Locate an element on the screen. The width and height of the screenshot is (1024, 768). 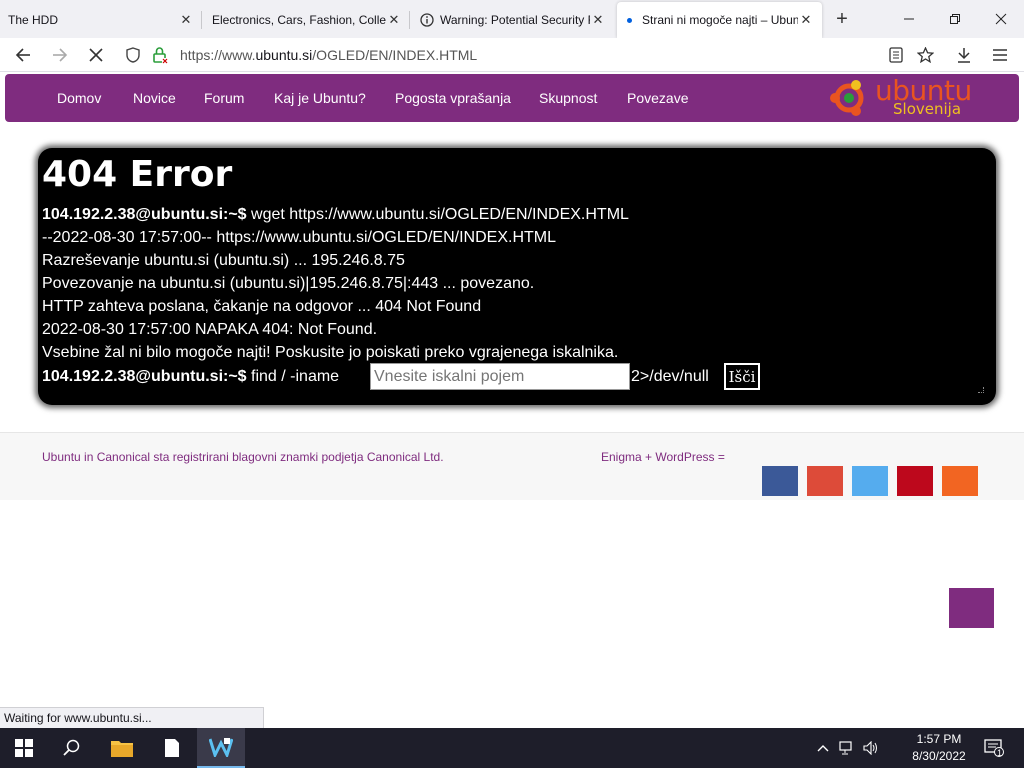
volume-icon is located at coordinates (871, 748).